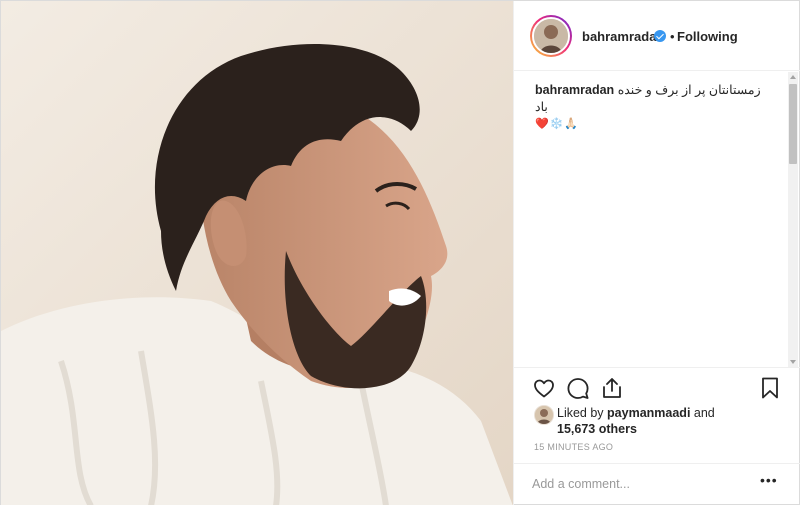  Describe the element at coordinates (544, 415) in the screenshot. I see `liker-avatar` at that location.